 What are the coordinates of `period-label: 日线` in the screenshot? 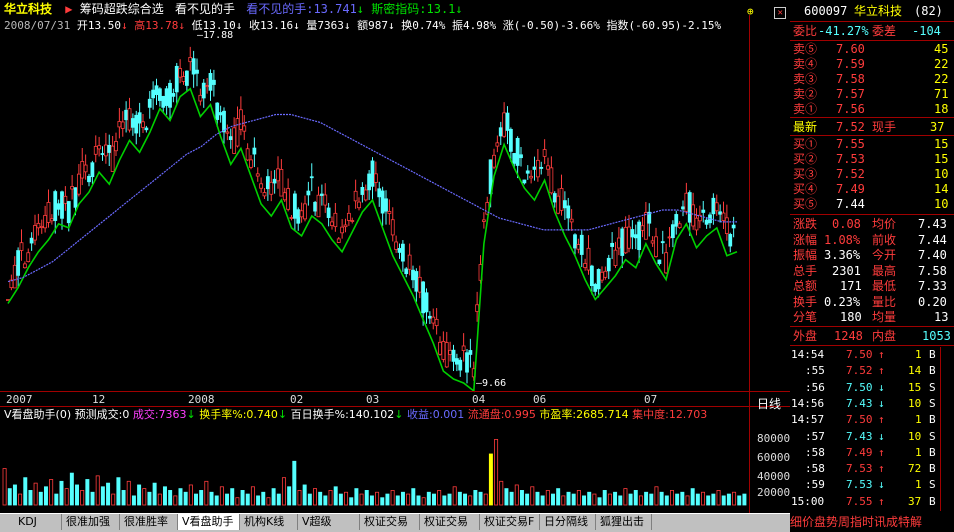 It's located at (769, 403).